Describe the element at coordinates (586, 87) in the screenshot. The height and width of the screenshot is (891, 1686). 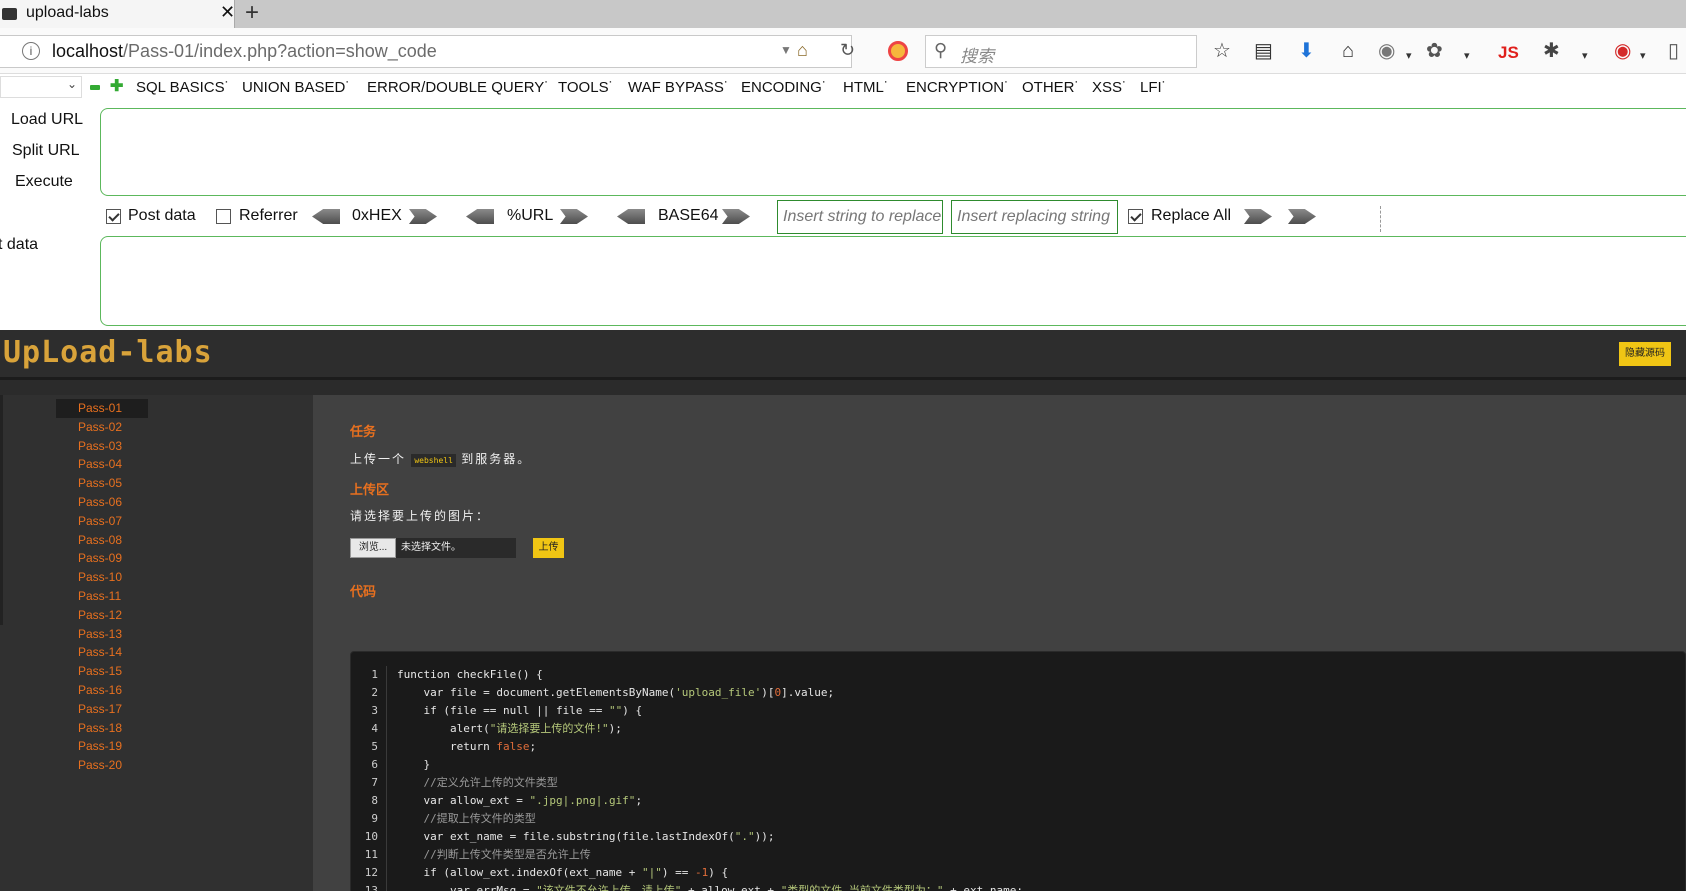
I see `menu-tools: TOOLS˙` at that location.